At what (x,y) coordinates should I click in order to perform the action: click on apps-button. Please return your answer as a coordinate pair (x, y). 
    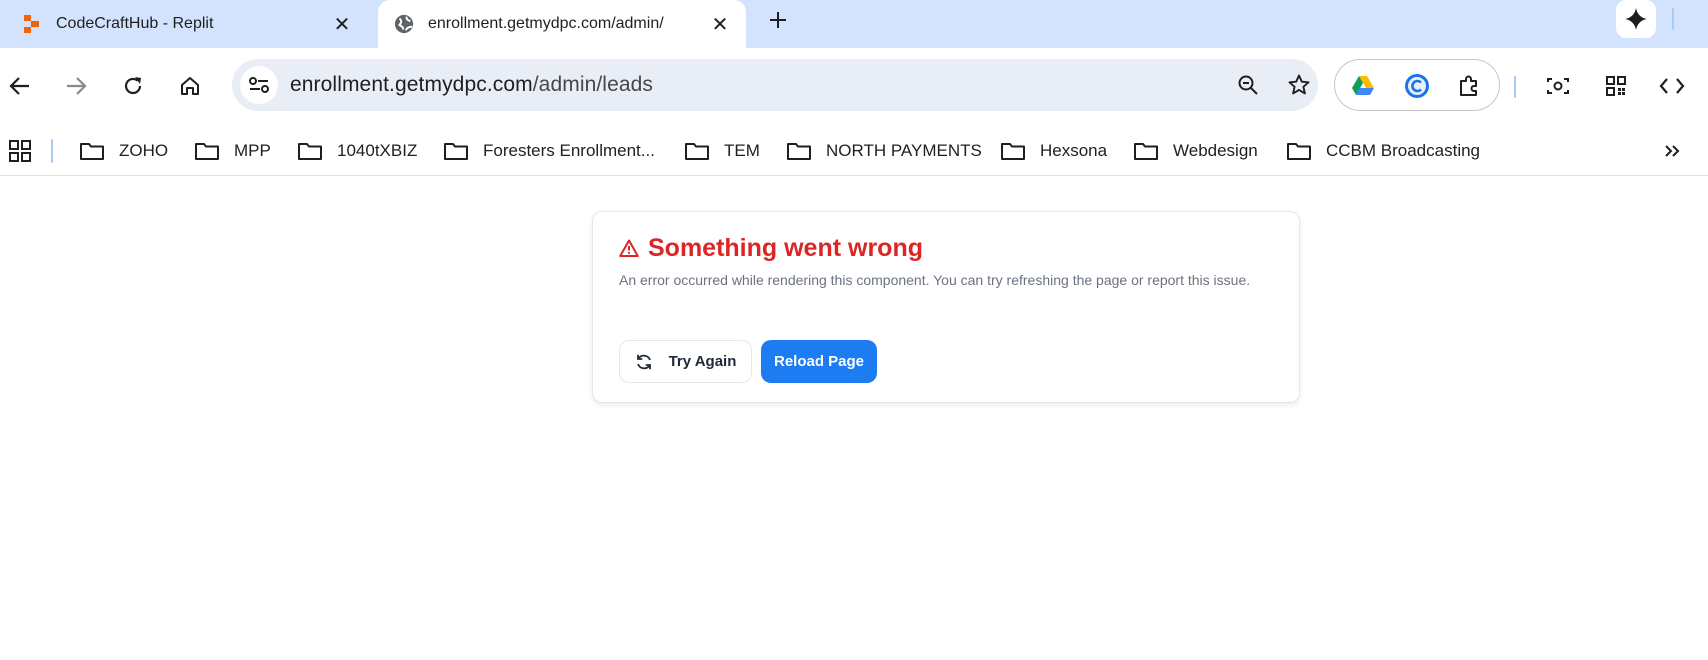
    Looking at the image, I should click on (20, 151).